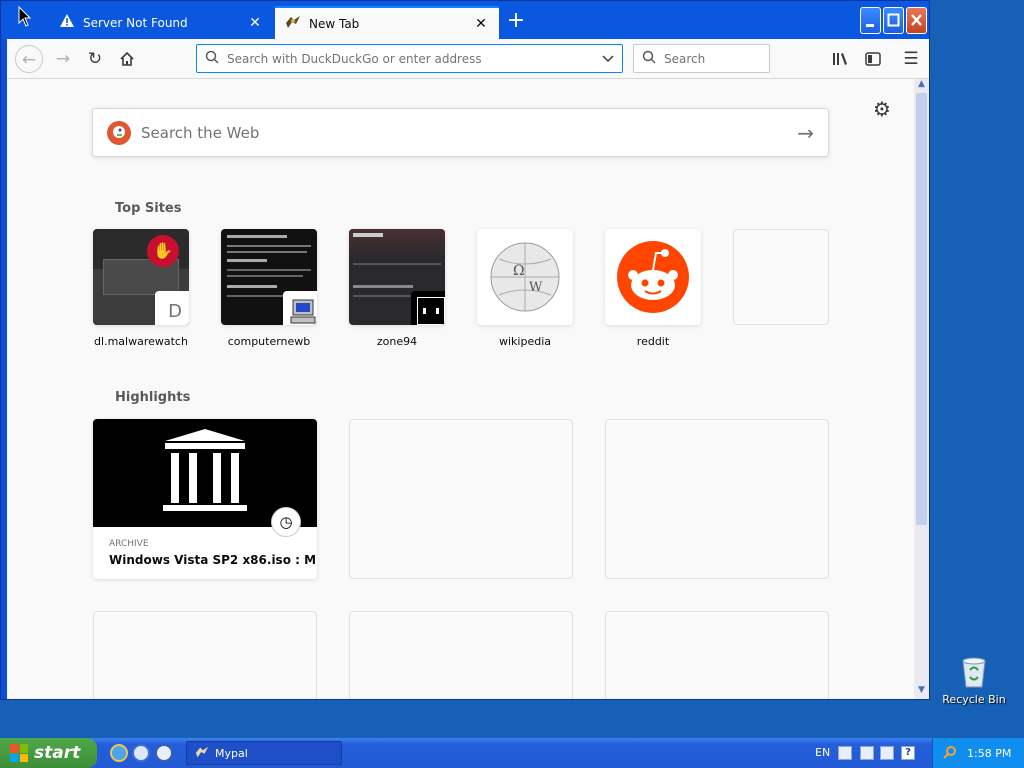 The image size is (1024, 768). Describe the element at coordinates (172, 308) in the screenshot. I see `favicon-letter: D` at that location.